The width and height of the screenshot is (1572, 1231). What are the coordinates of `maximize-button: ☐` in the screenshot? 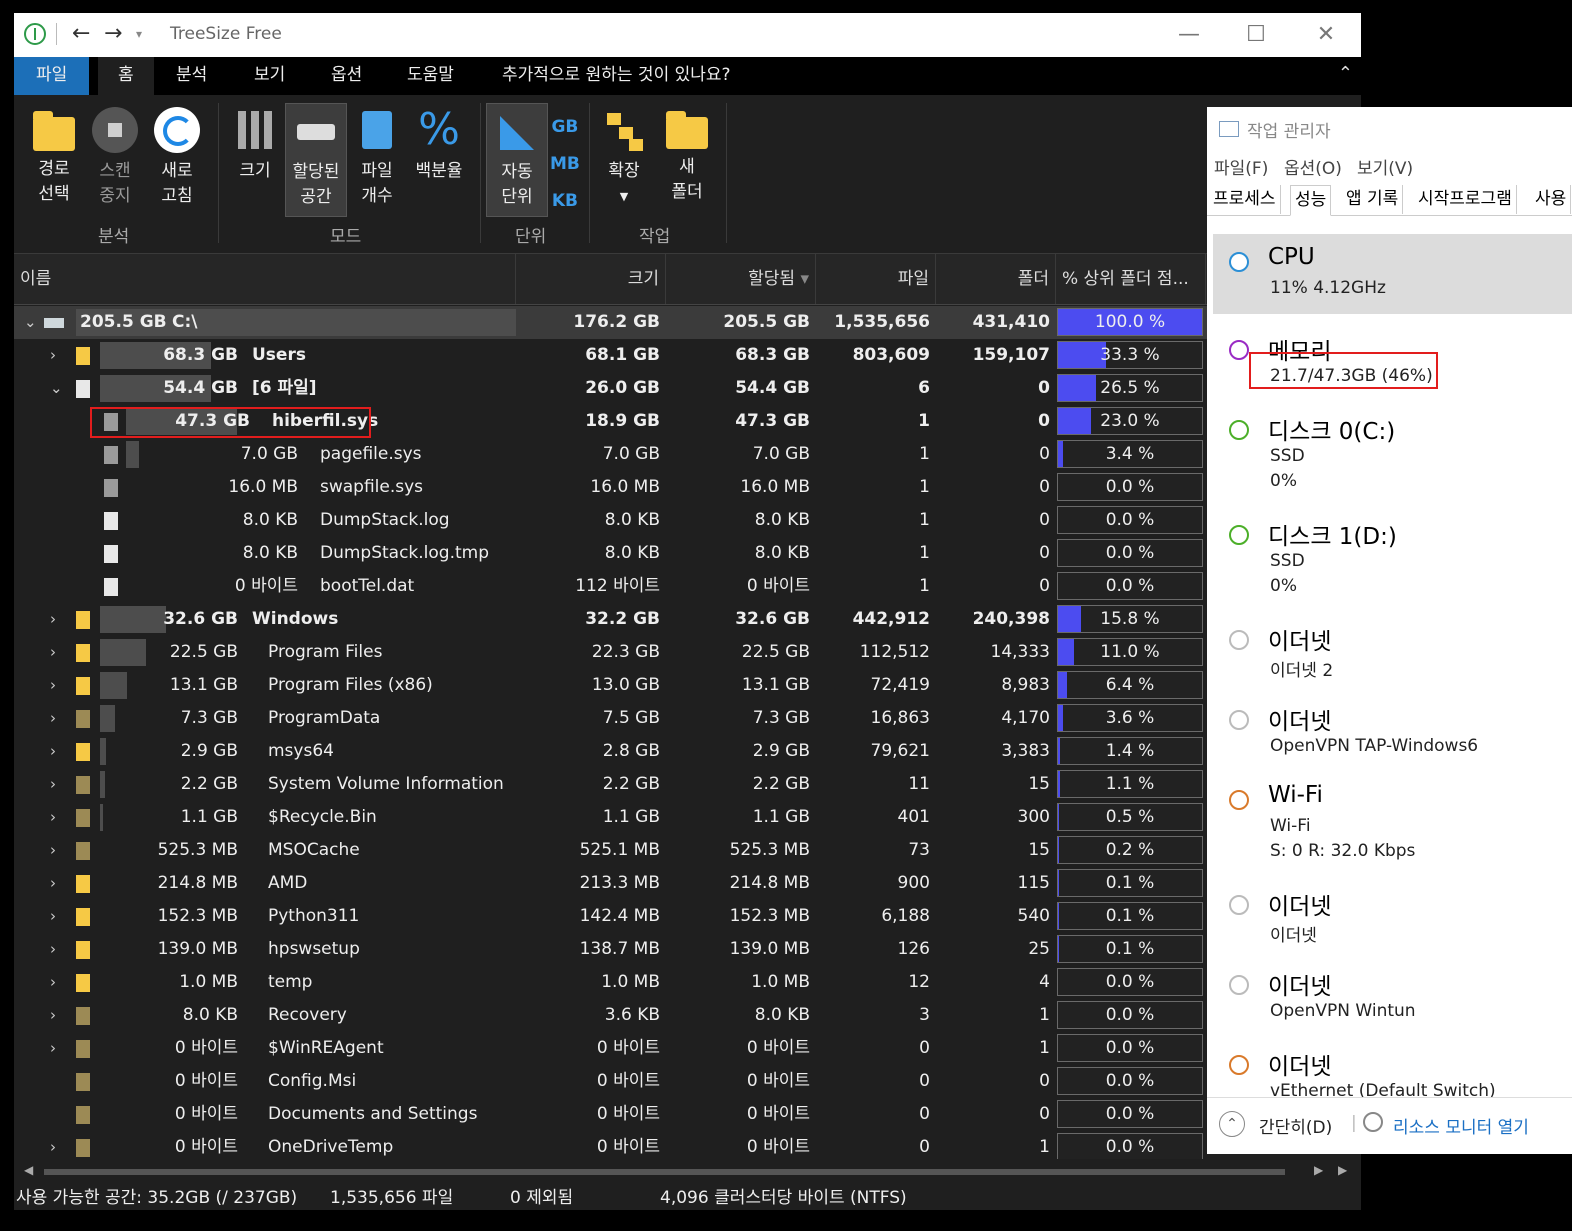 It's located at (1256, 35).